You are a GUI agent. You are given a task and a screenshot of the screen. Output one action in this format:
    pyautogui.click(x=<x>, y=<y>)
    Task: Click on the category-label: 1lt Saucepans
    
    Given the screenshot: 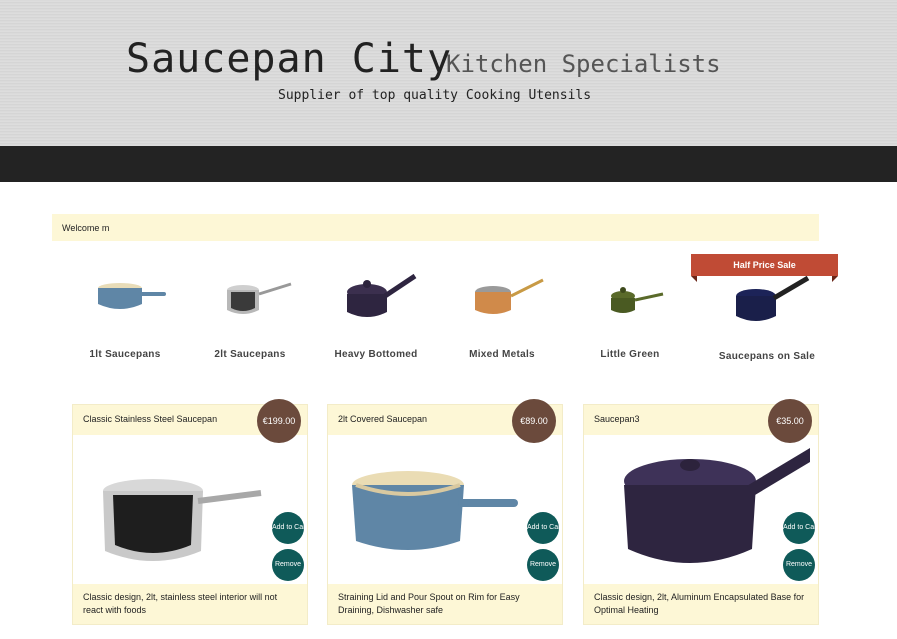 What is the action you would take?
    pyautogui.click(x=125, y=354)
    